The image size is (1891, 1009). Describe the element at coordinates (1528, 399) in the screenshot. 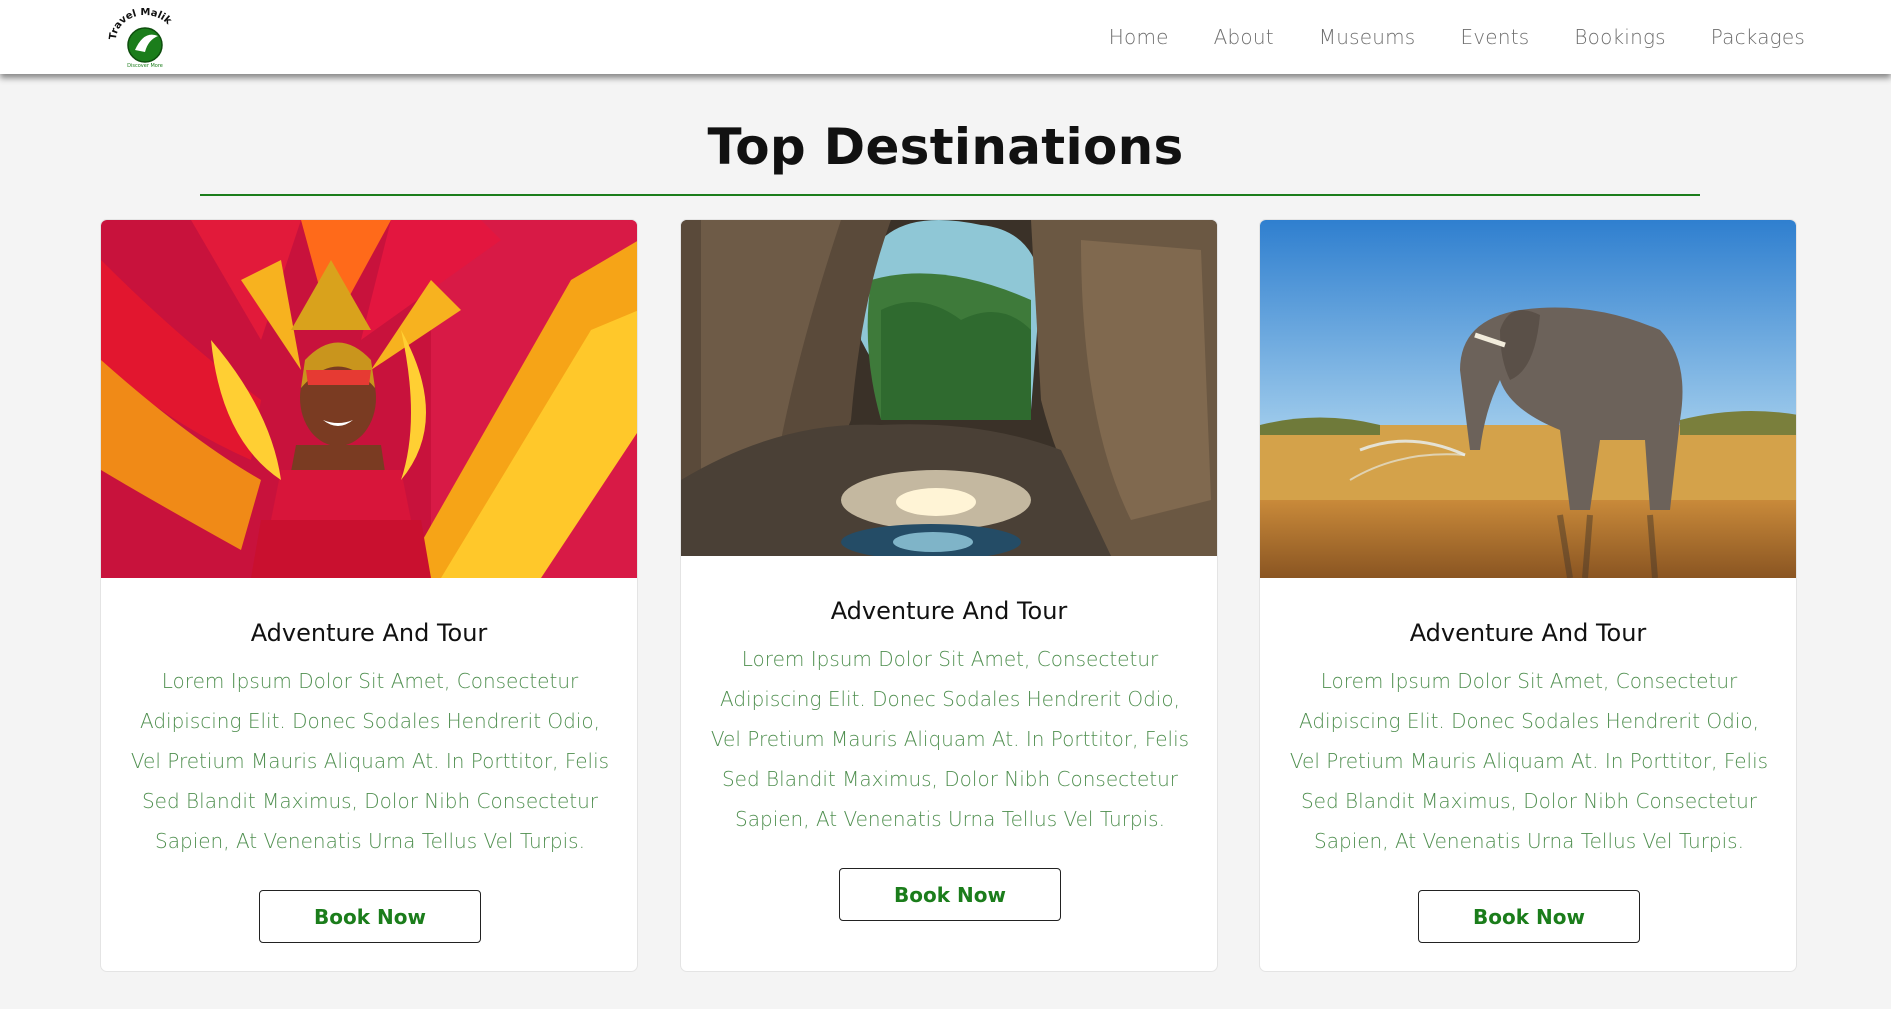

I see `elephant-savanna-photo` at that location.